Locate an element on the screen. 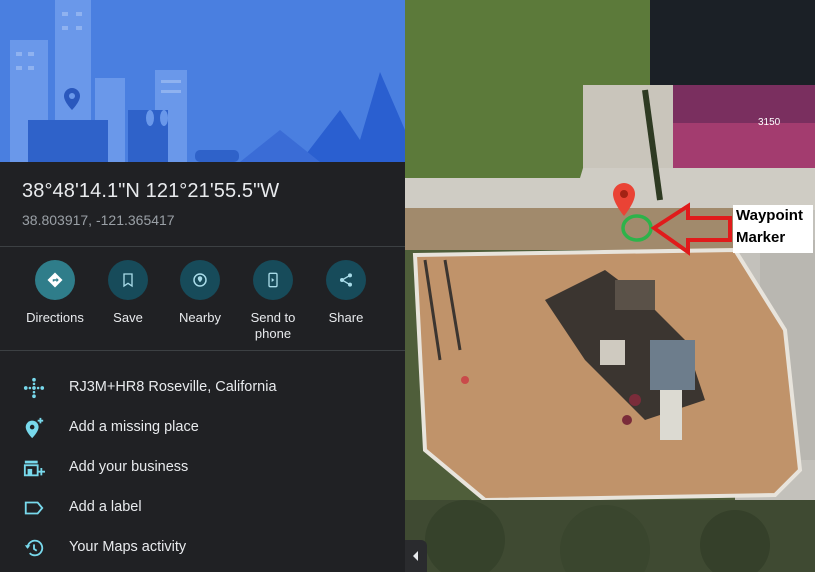 The height and width of the screenshot is (572, 815). nearby-button: Nearby is located at coordinates (200, 293).